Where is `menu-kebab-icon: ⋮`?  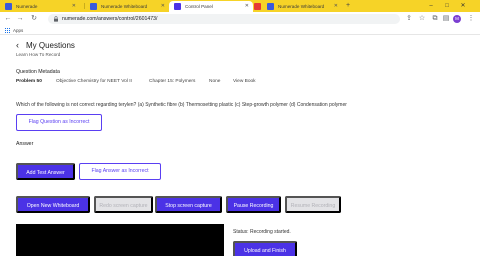 menu-kebab-icon: ⋮ is located at coordinates (471, 19).